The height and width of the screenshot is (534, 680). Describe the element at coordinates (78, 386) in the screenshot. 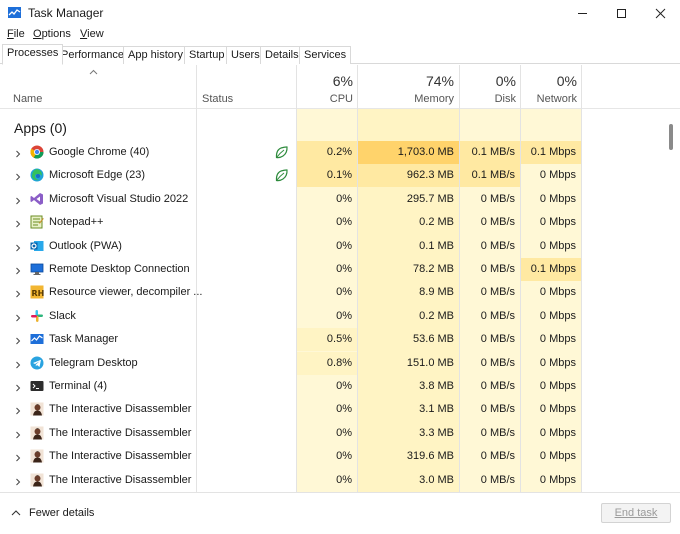

I see `process-name: Terminal (4)` at that location.